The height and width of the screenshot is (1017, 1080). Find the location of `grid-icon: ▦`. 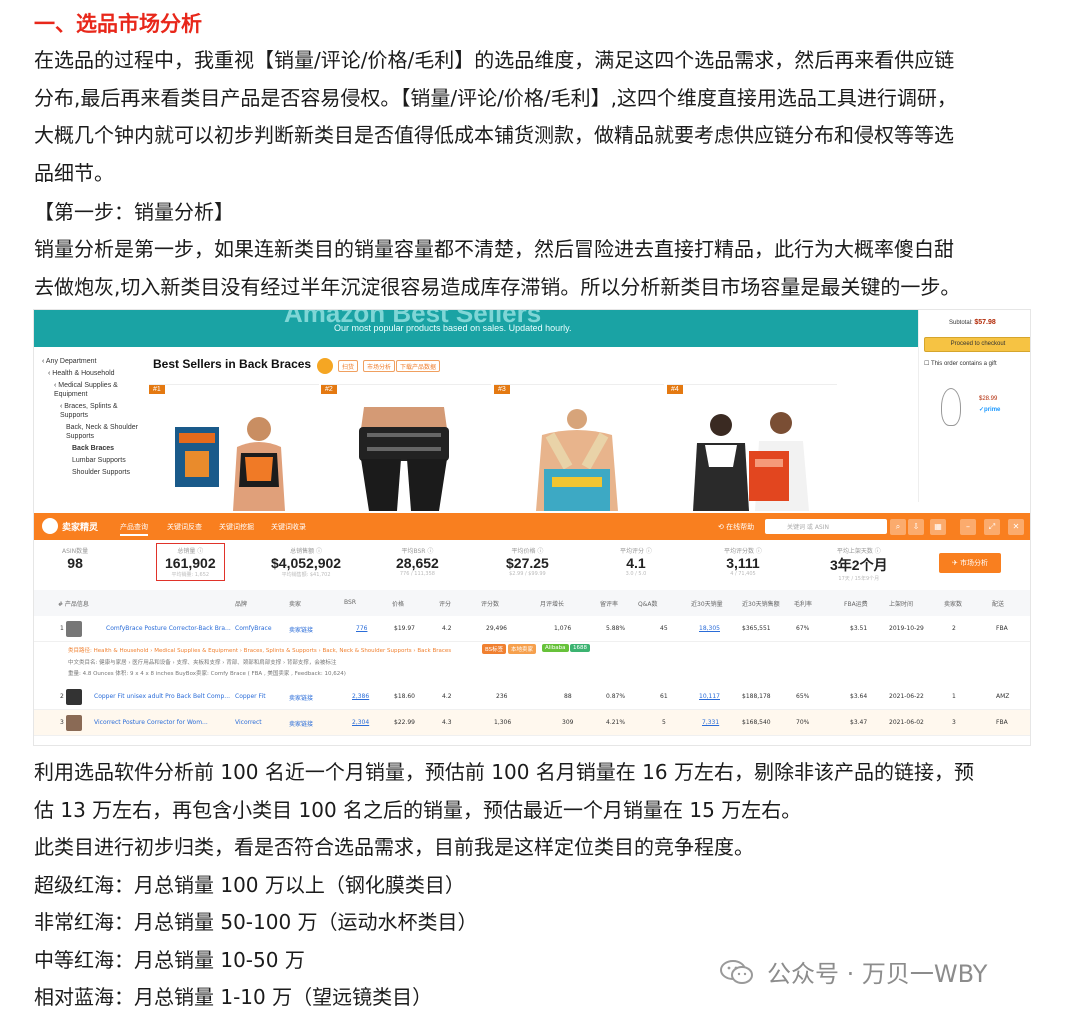

grid-icon: ▦ is located at coordinates (938, 527).